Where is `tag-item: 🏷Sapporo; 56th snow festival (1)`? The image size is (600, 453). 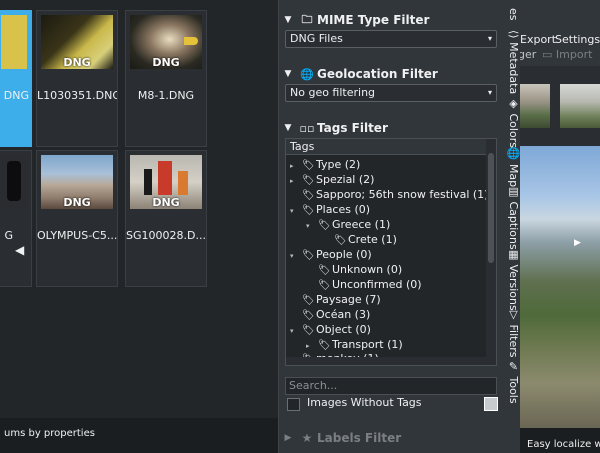 tag-item: 🏷Sapporo; 56th snow festival (1) is located at coordinates (389, 194).